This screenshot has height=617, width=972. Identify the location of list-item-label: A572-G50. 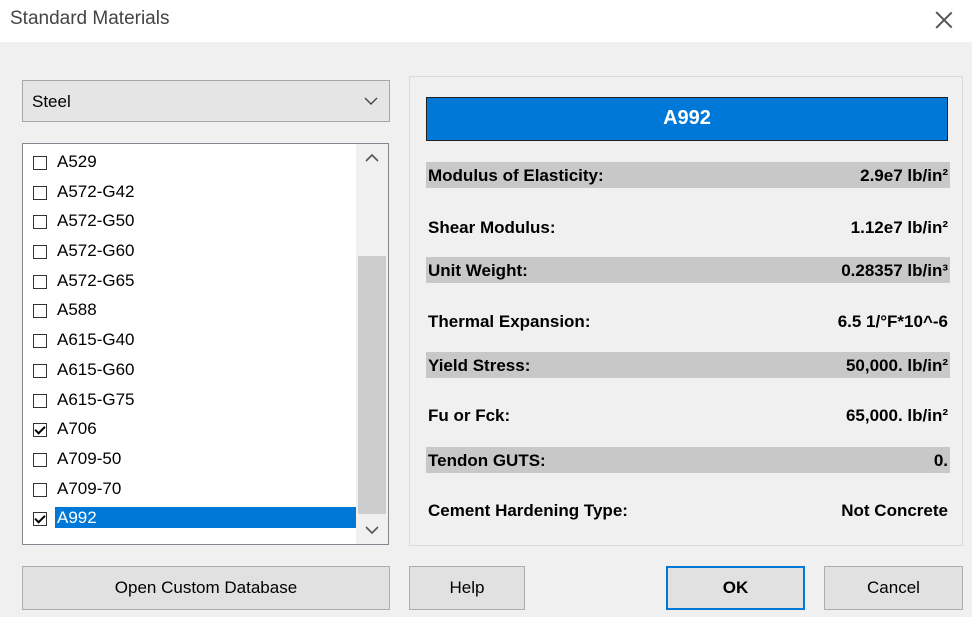
(96, 221).